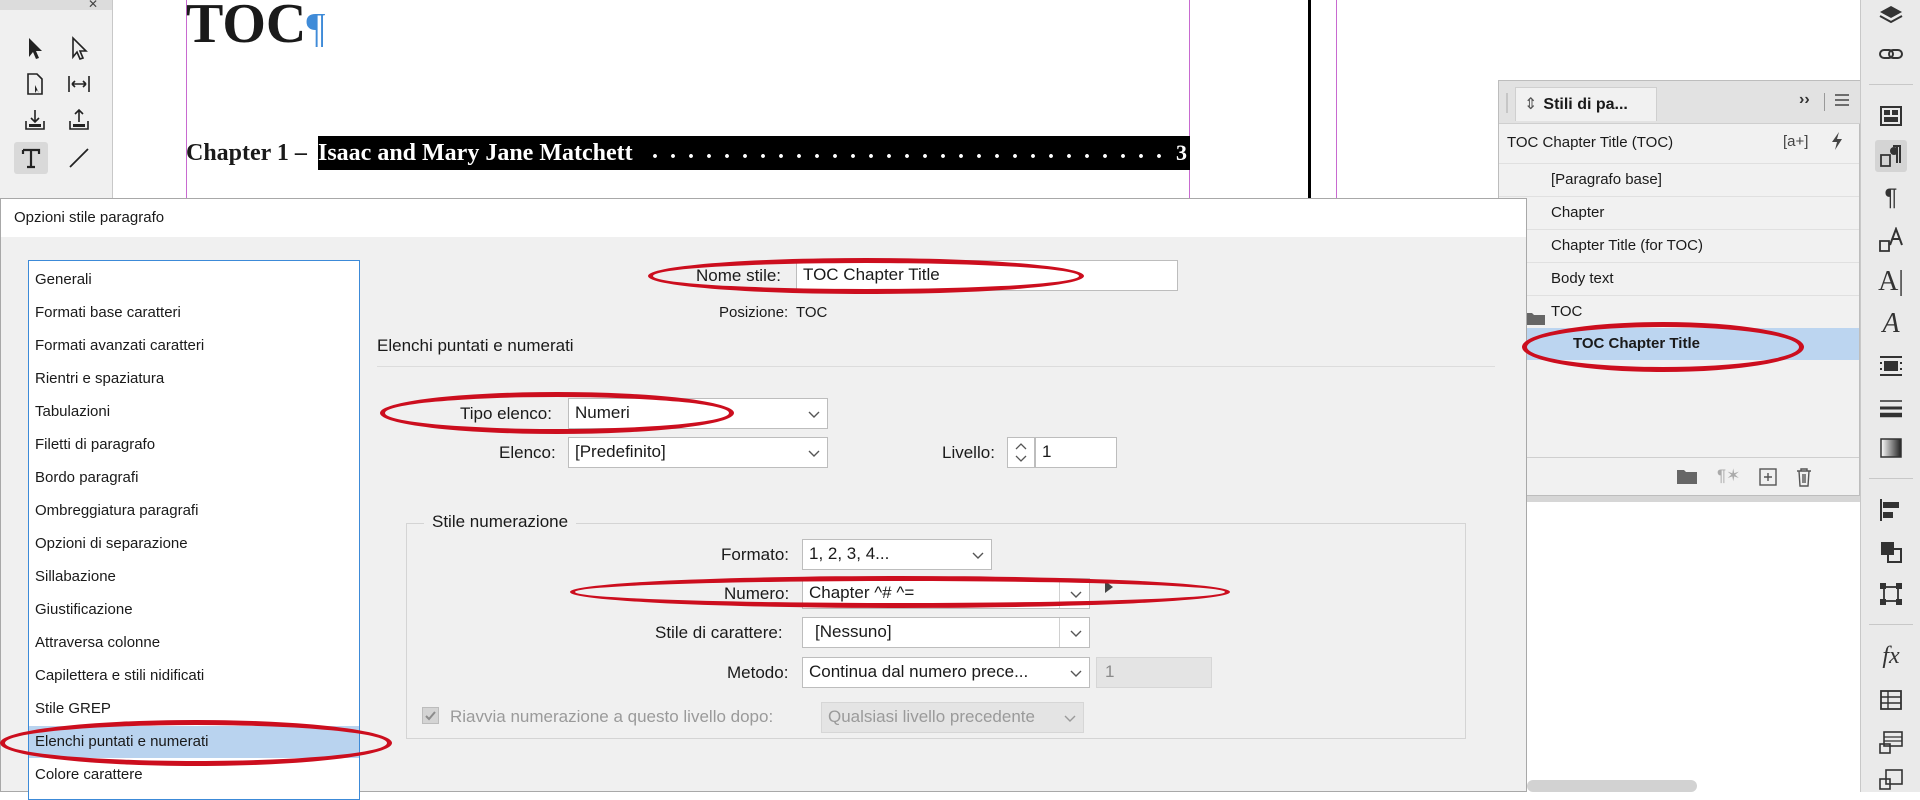  What do you see at coordinates (763, 218) in the screenshot?
I see `dialog-title: Opzioni stile paragrafo` at bounding box center [763, 218].